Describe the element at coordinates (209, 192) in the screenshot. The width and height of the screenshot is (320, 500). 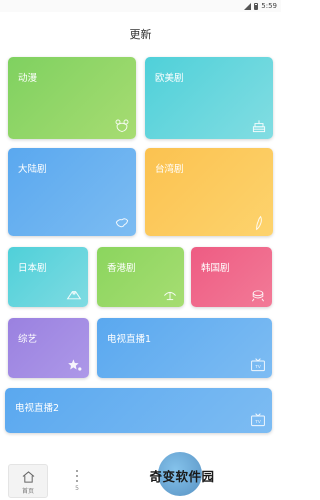
I see `category-card-taiwan: 台湾剧` at that location.